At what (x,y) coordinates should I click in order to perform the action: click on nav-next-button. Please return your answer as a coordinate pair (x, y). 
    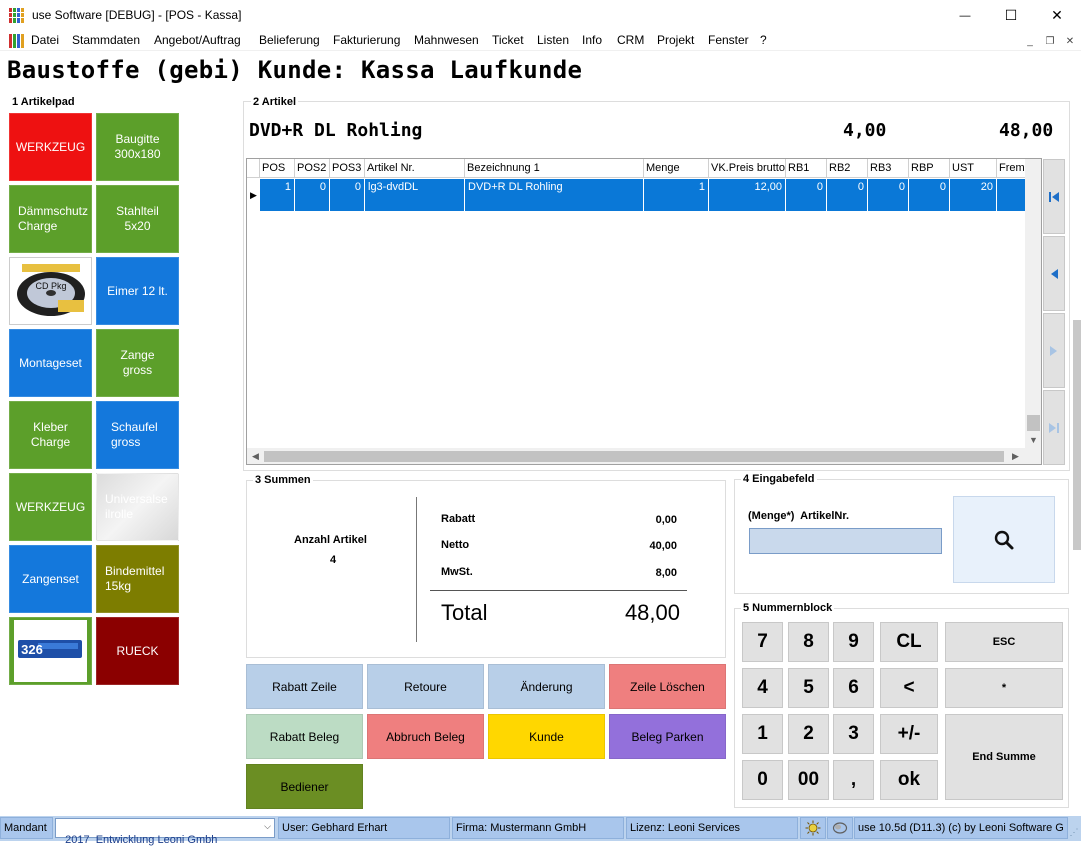
    Looking at the image, I should click on (1054, 350).